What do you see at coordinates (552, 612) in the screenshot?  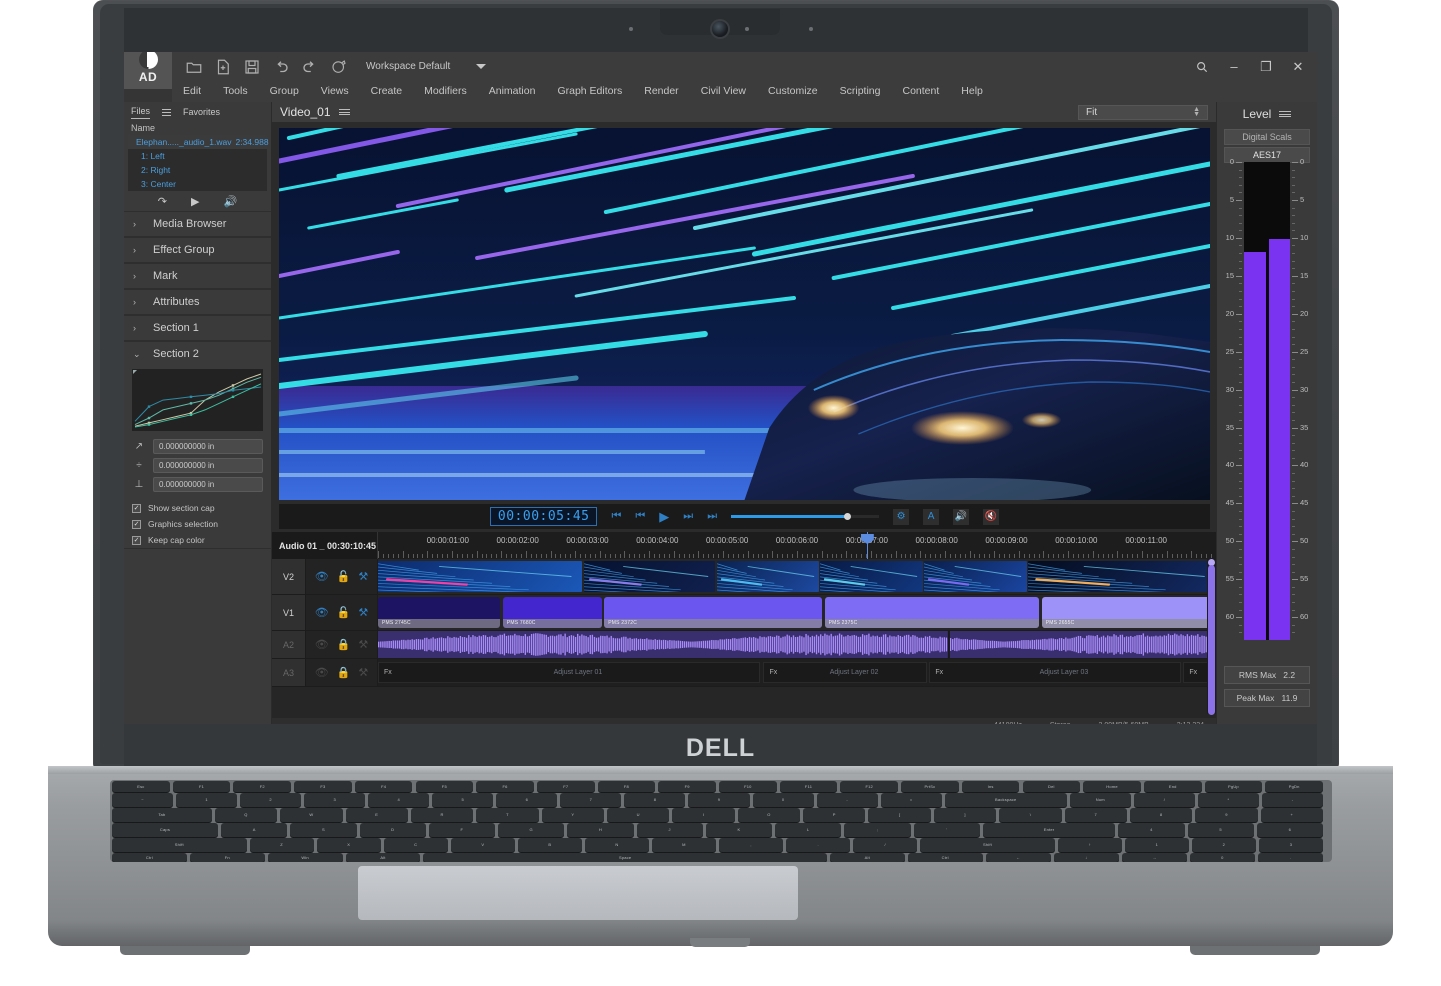 I see `timeline-clip: PMS 7680C` at bounding box center [552, 612].